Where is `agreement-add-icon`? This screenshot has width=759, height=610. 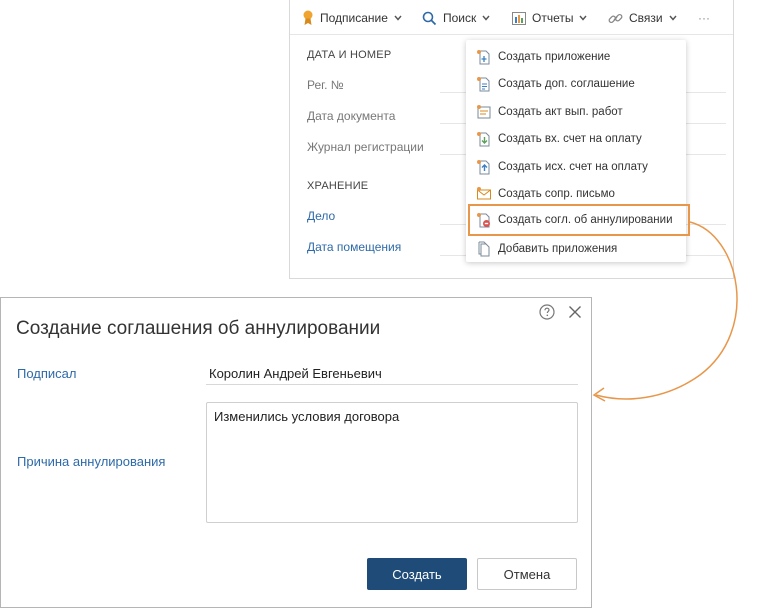 agreement-add-icon is located at coordinates (483, 84).